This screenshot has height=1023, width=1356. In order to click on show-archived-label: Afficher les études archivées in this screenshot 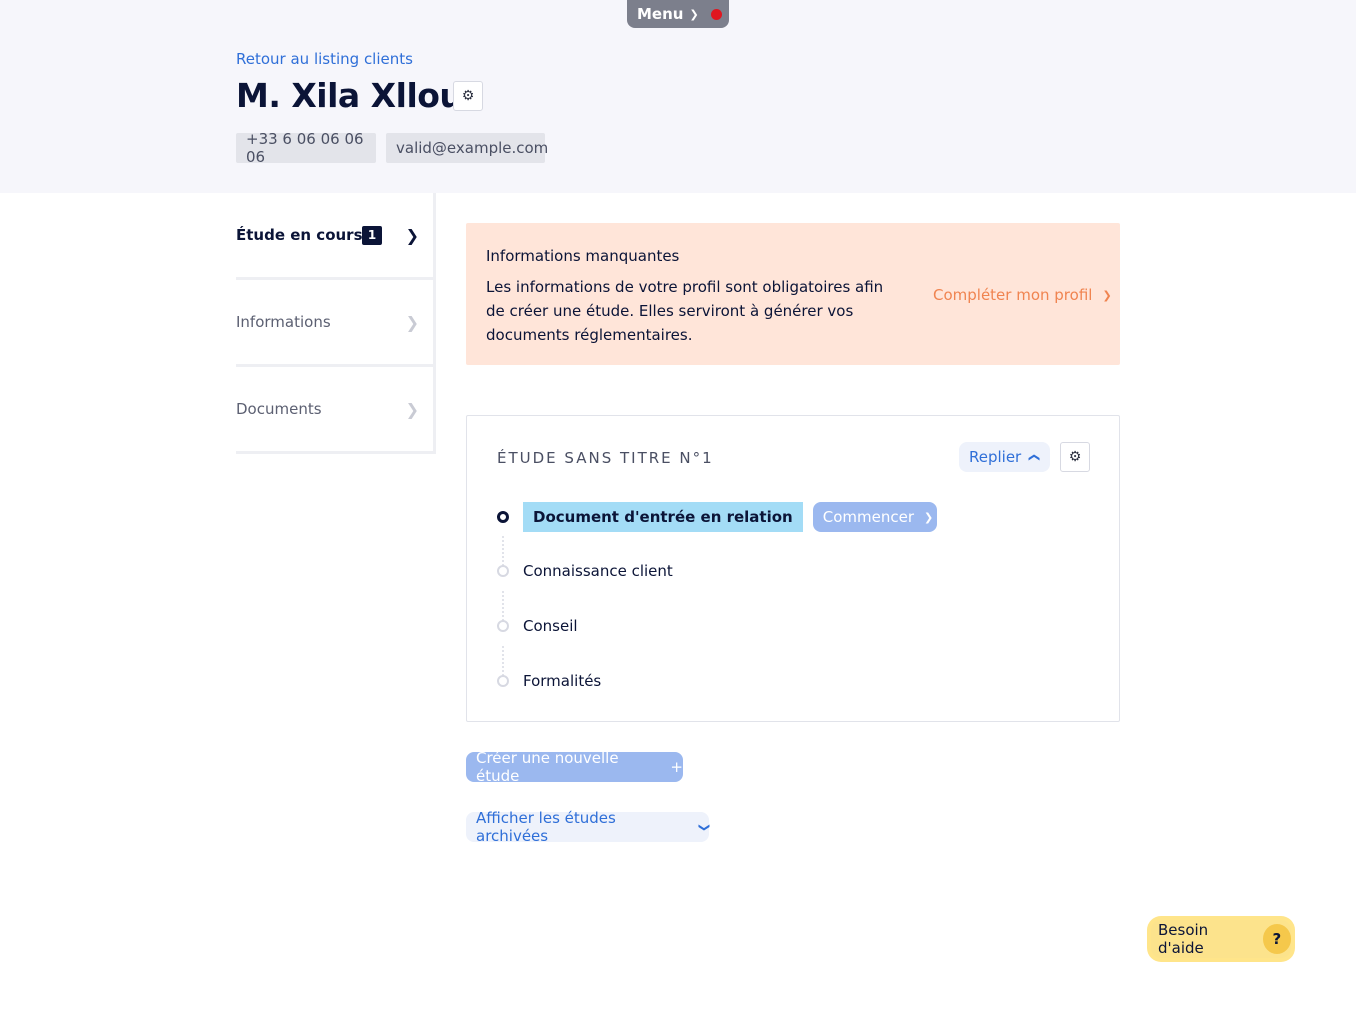, I will do `click(546, 827)`.